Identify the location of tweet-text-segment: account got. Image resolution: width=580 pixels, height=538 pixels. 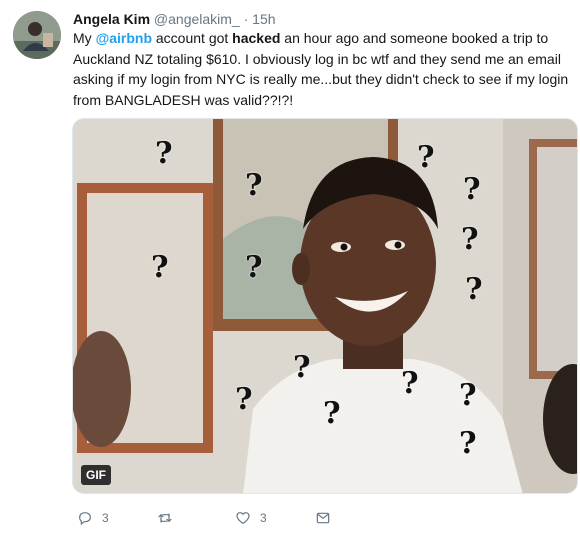
(192, 38).